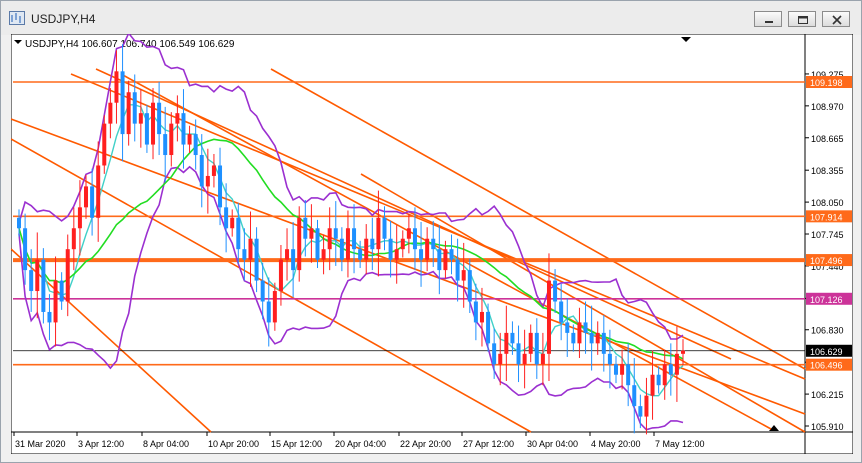 The height and width of the screenshot is (463, 862). Describe the element at coordinates (40, 444) in the screenshot. I see `x-tick-label: 31 Mar 2020` at that location.